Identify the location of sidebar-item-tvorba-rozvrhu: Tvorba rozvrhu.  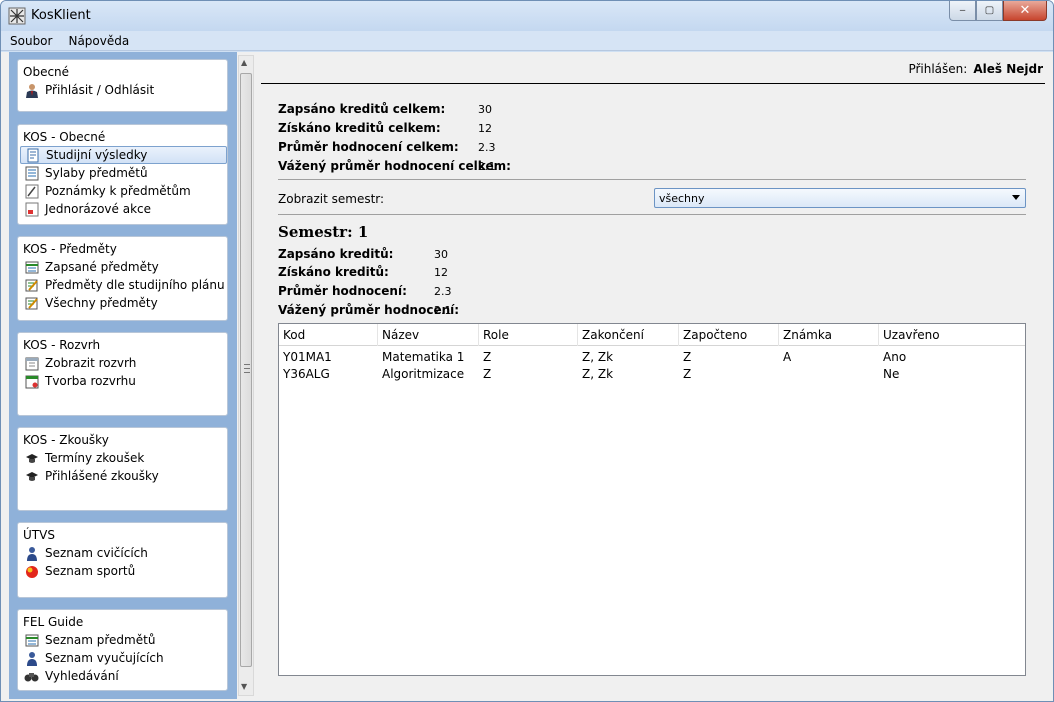
(123, 381).